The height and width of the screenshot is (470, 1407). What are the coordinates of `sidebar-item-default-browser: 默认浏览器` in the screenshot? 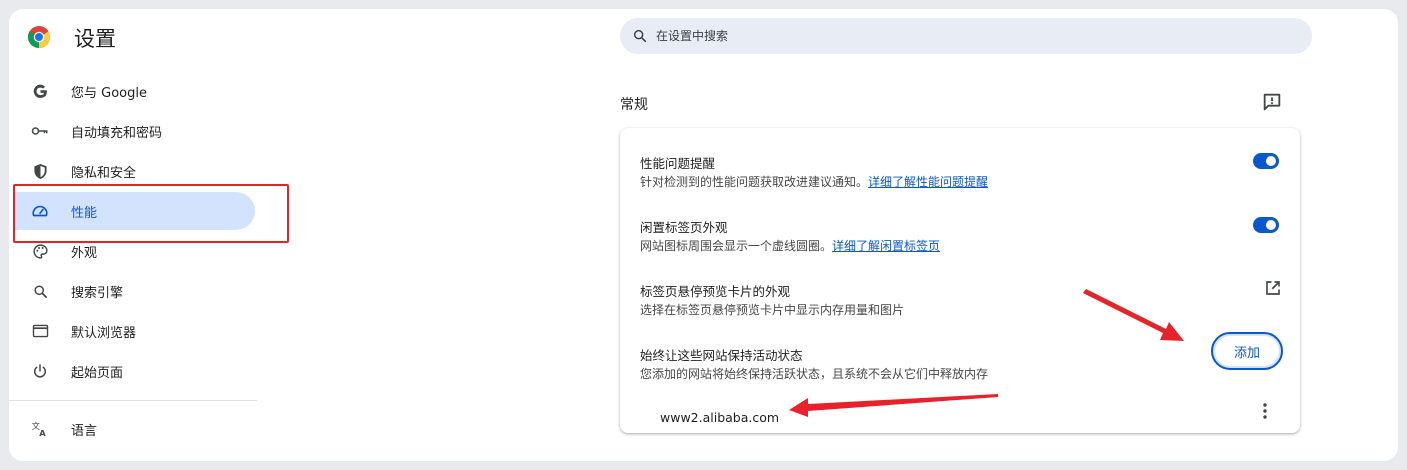 It's located at (134, 331).